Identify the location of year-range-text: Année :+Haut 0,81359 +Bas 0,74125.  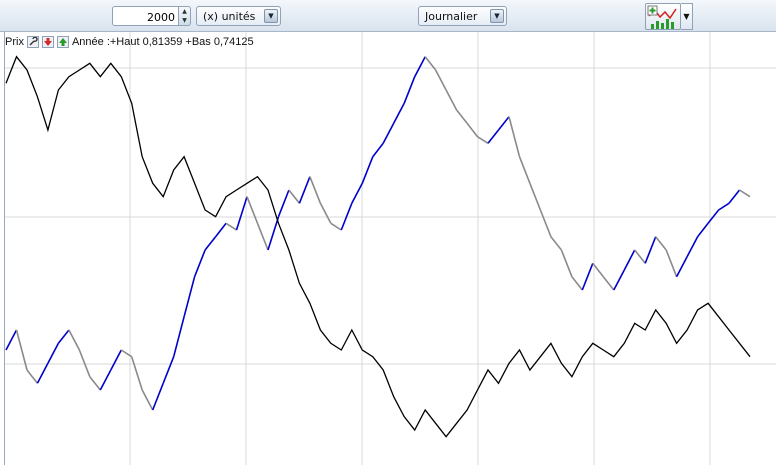
(162, 42).